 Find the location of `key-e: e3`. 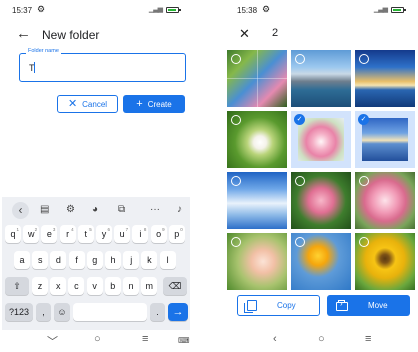

key-e: e3 is located at coordinates (49, 234).